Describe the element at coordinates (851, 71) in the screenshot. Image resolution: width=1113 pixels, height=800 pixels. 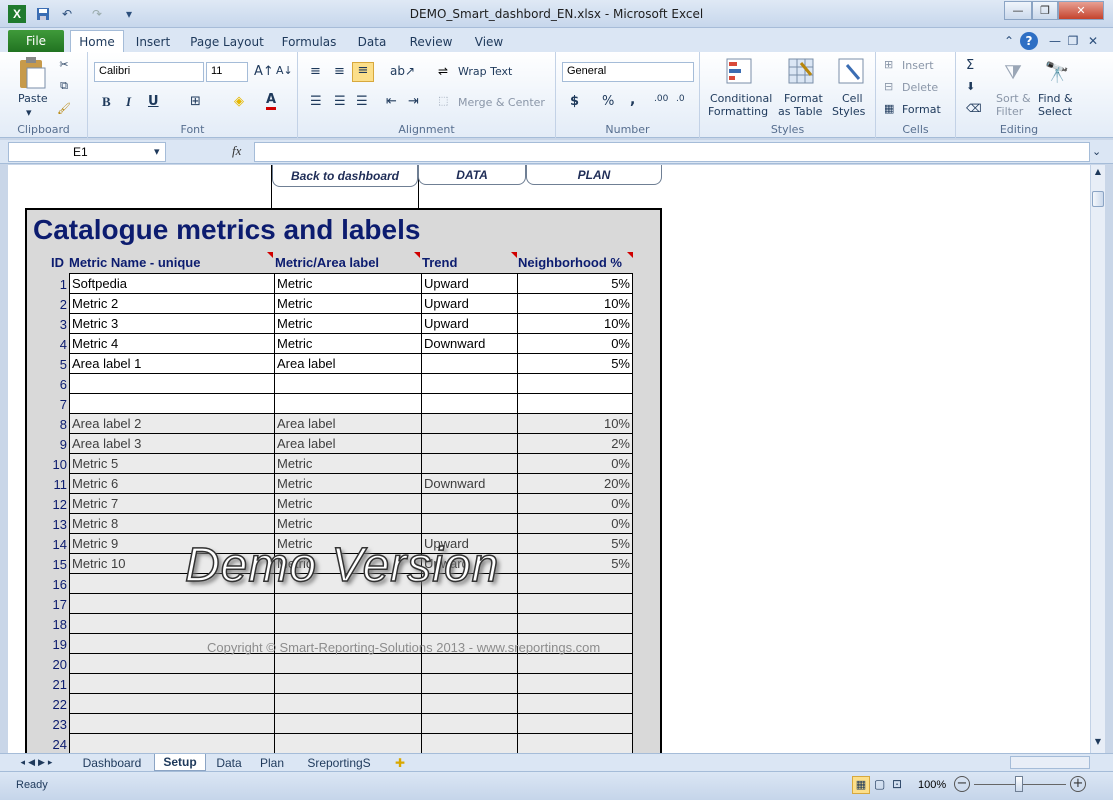
I see `cell-styles-icon` at that location.